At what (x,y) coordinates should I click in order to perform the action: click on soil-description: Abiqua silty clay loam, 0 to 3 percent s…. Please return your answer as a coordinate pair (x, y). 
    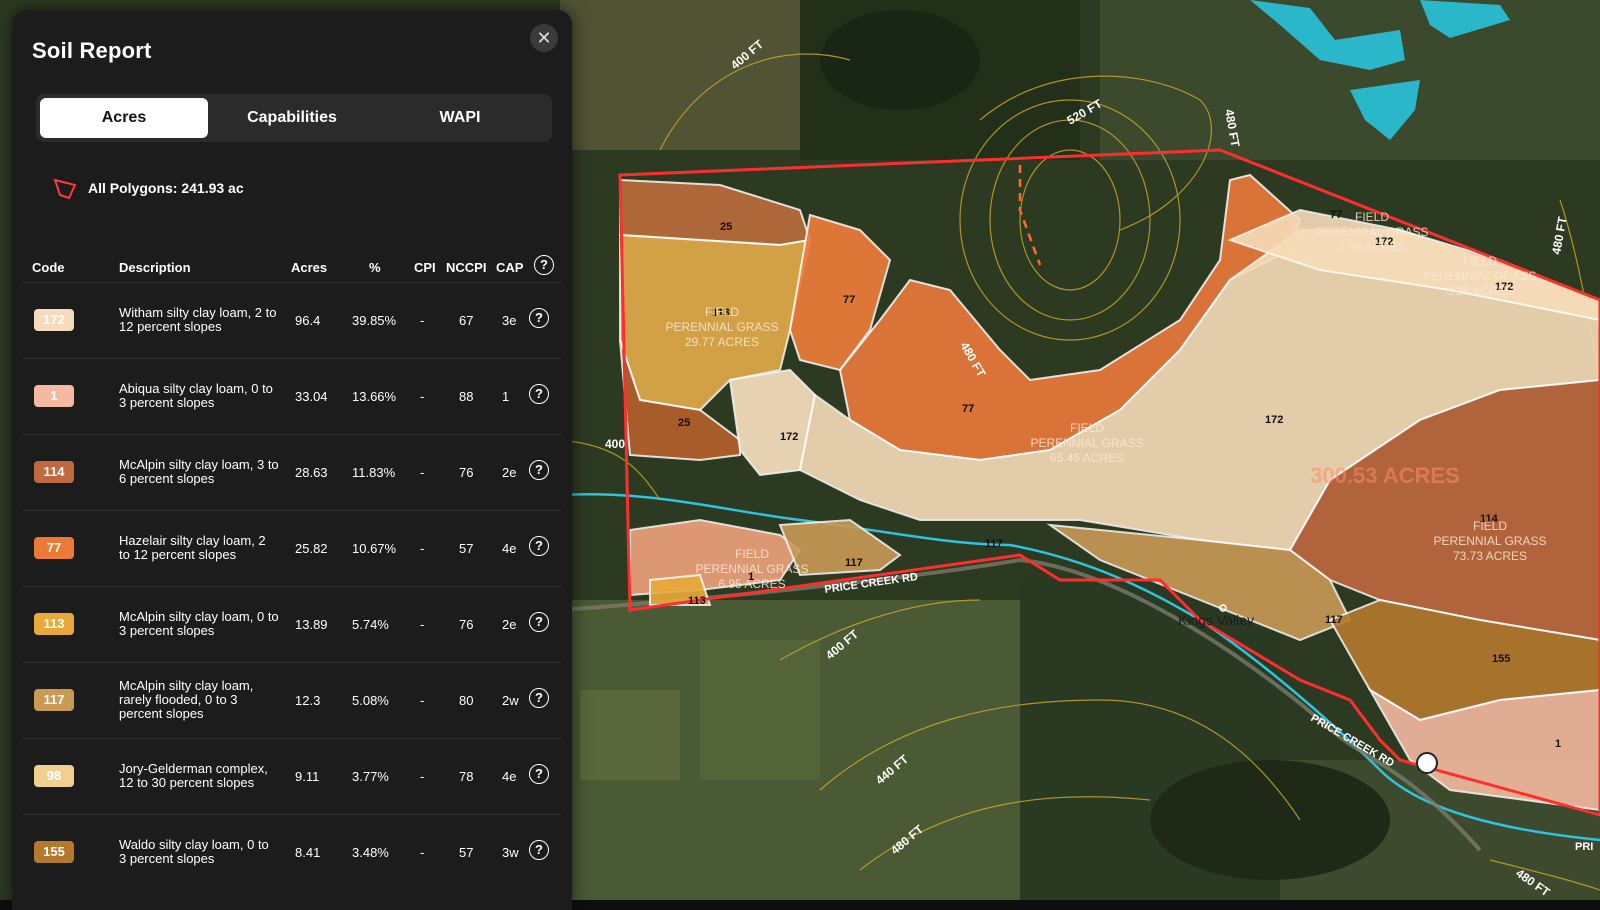
    Looking at the image, I should click on (196, 395).